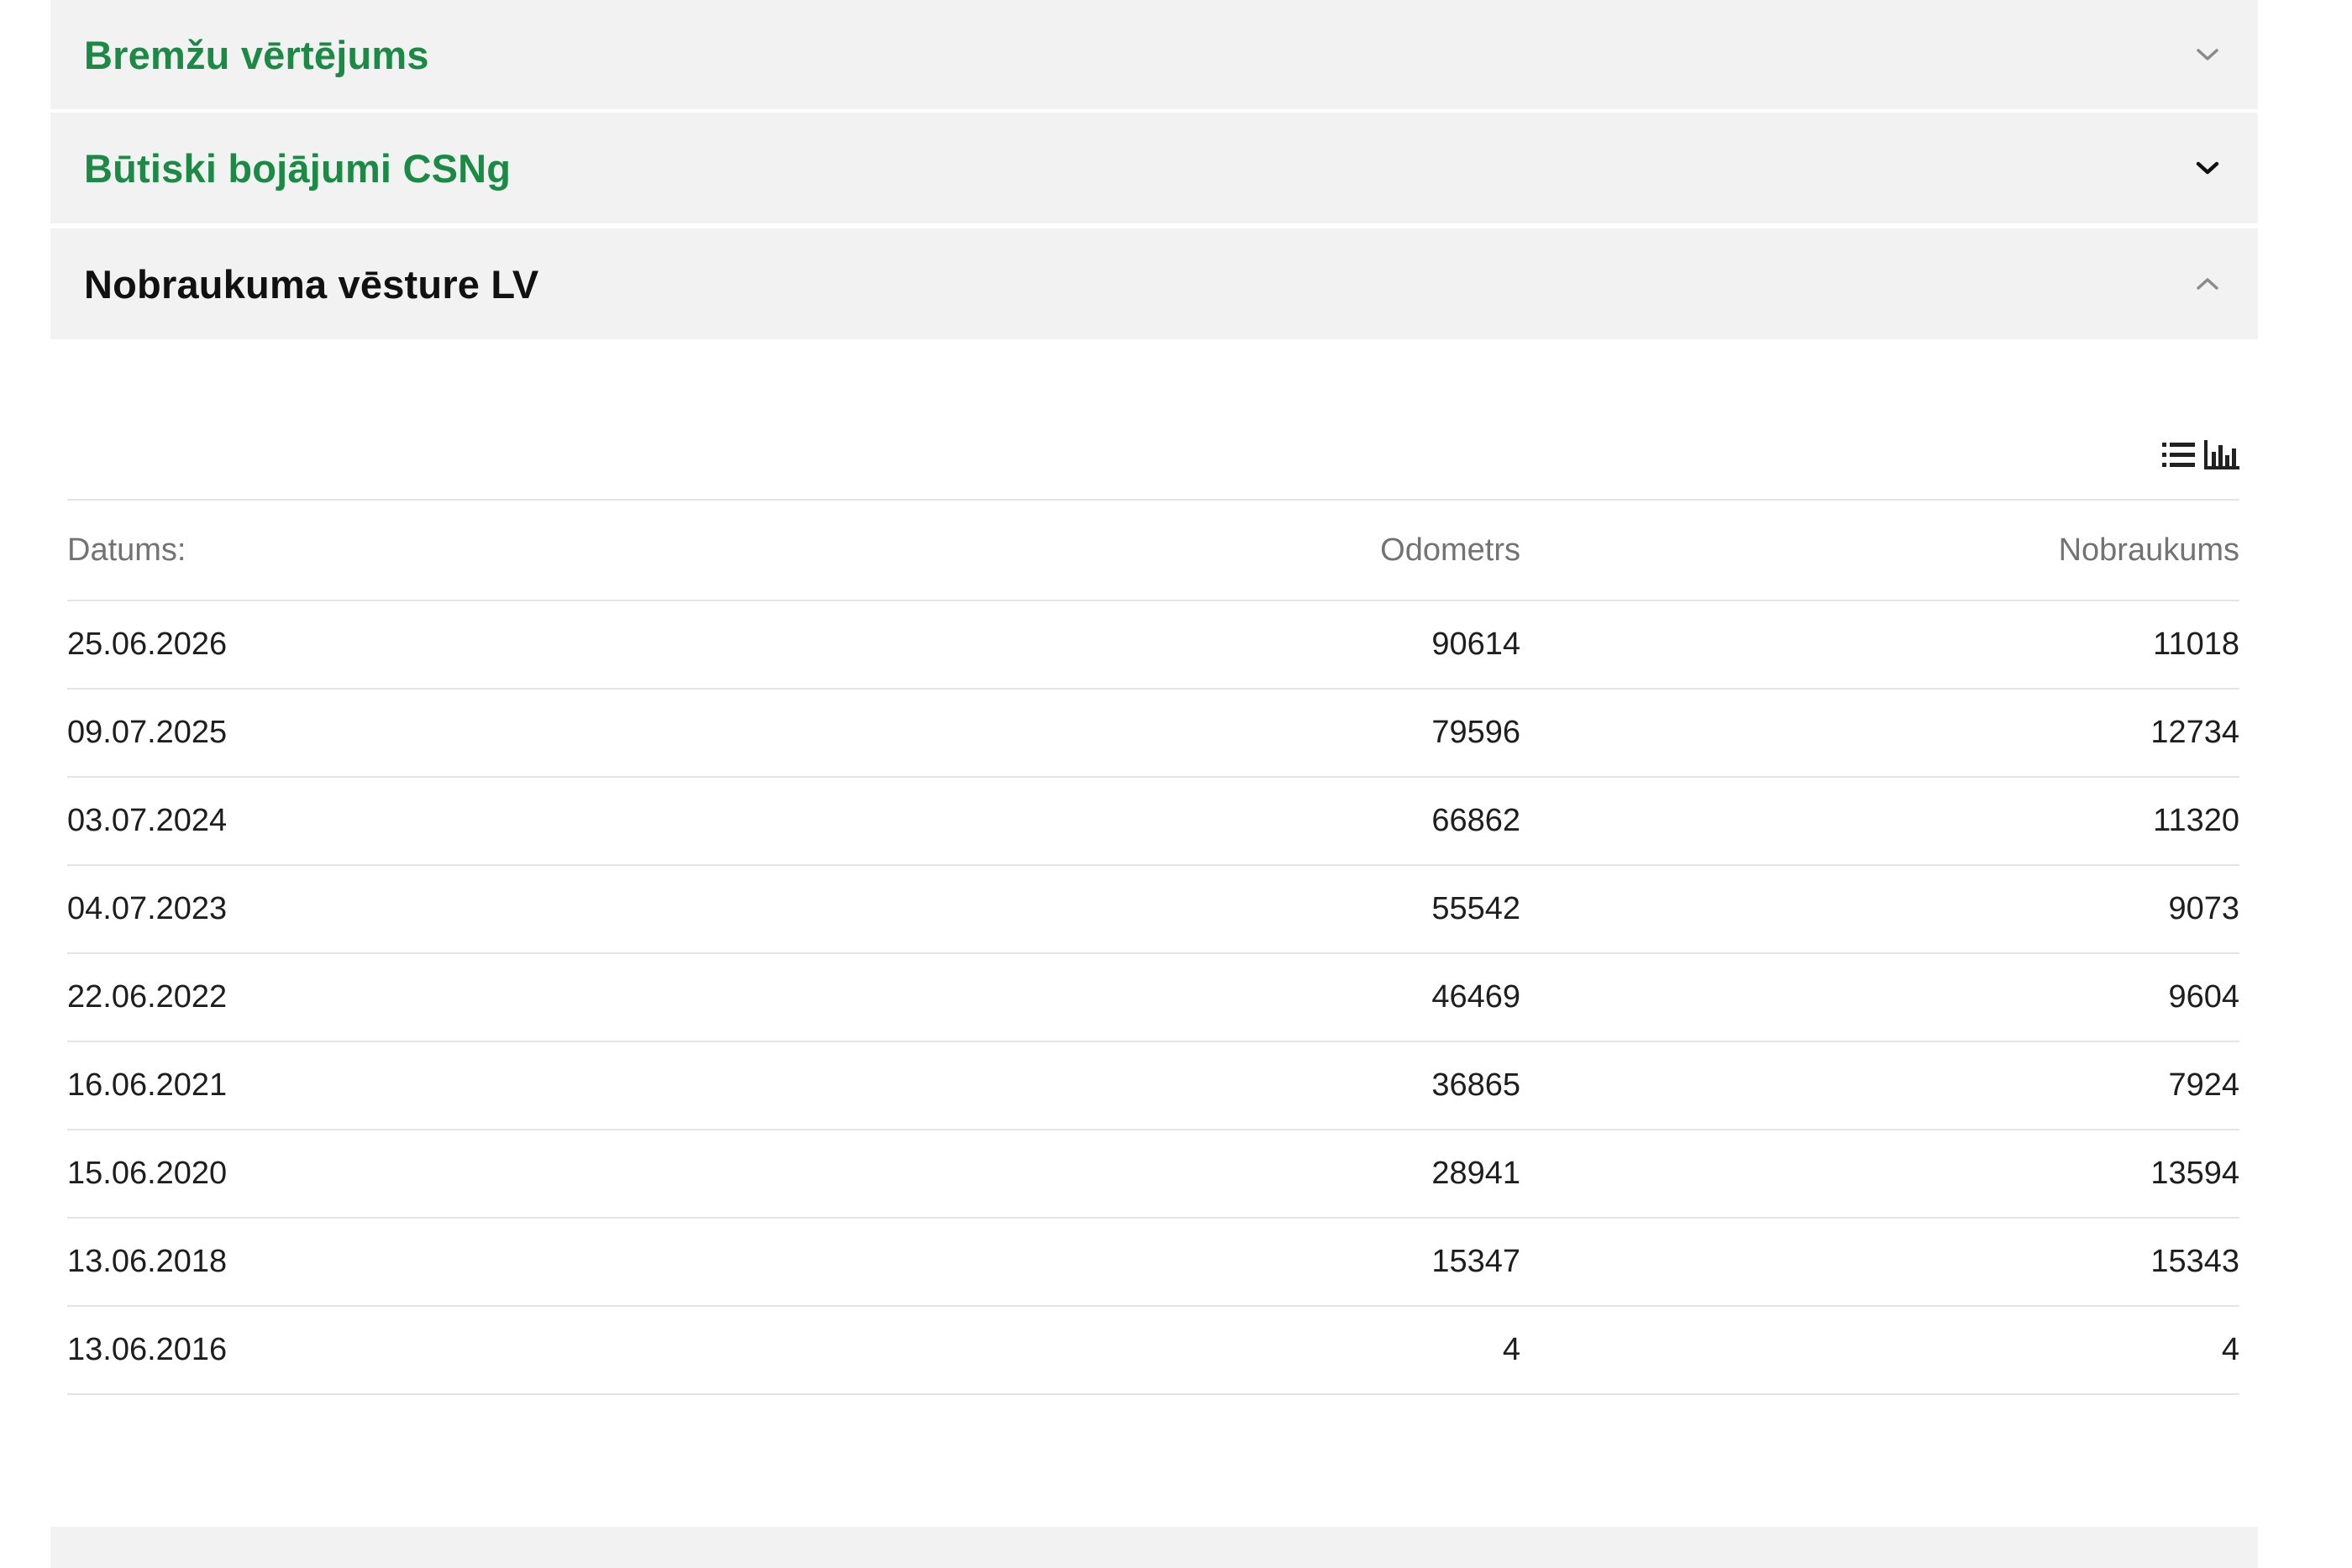 The image size is (2352, 1568). I want to click on list-view-icon, so click(2178, 457).